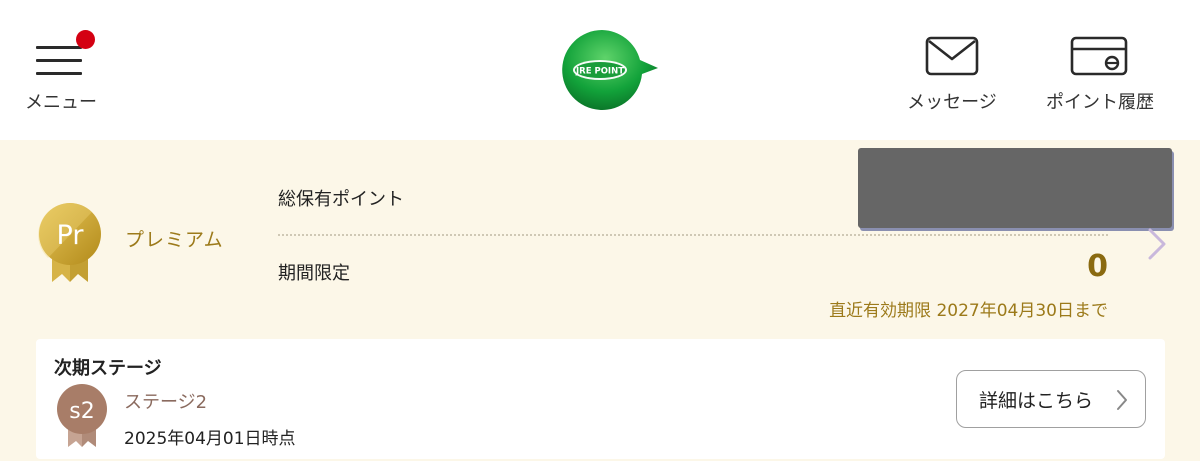  What do you see at coordinates (341, 199) in the screenshot?
I see `total-points-label: 総保有ポイント` at bounding box center [341, 199].